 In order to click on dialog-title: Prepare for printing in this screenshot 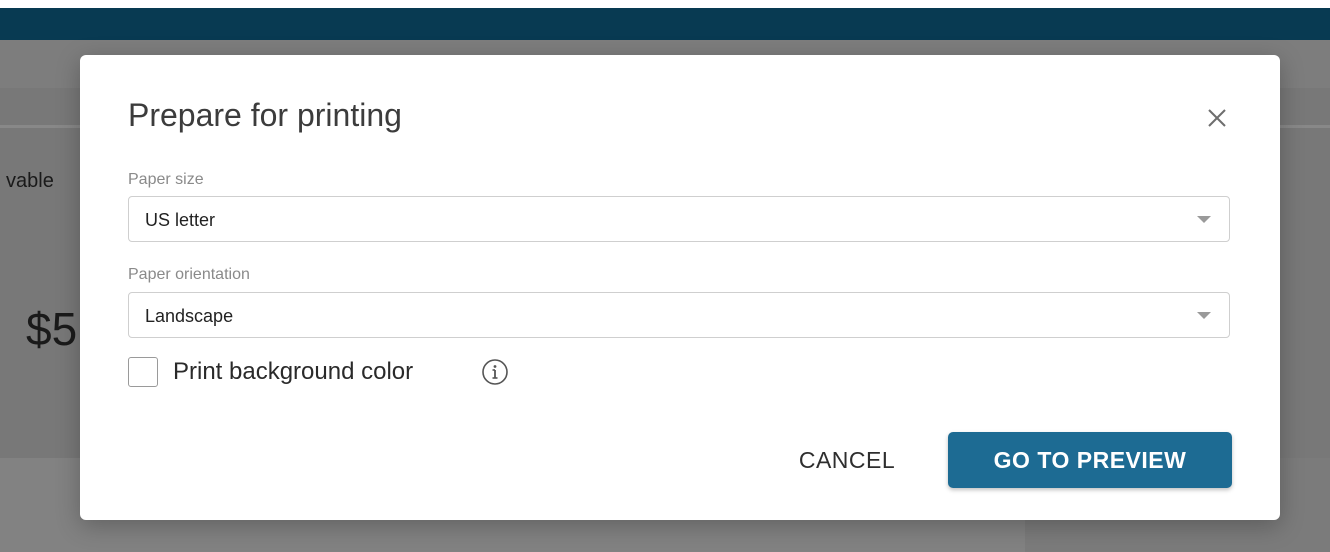, I will do `click(265, 115)`.